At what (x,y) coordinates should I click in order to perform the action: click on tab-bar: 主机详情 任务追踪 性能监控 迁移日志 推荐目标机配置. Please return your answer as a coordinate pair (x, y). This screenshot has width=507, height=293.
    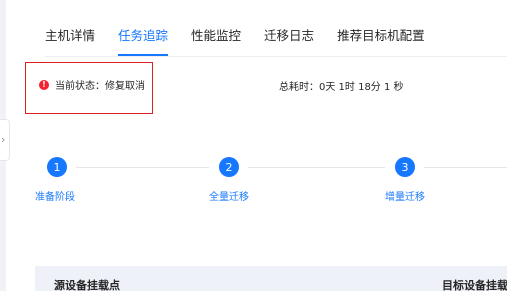
    Looking at the image, I should click on (276, 39).